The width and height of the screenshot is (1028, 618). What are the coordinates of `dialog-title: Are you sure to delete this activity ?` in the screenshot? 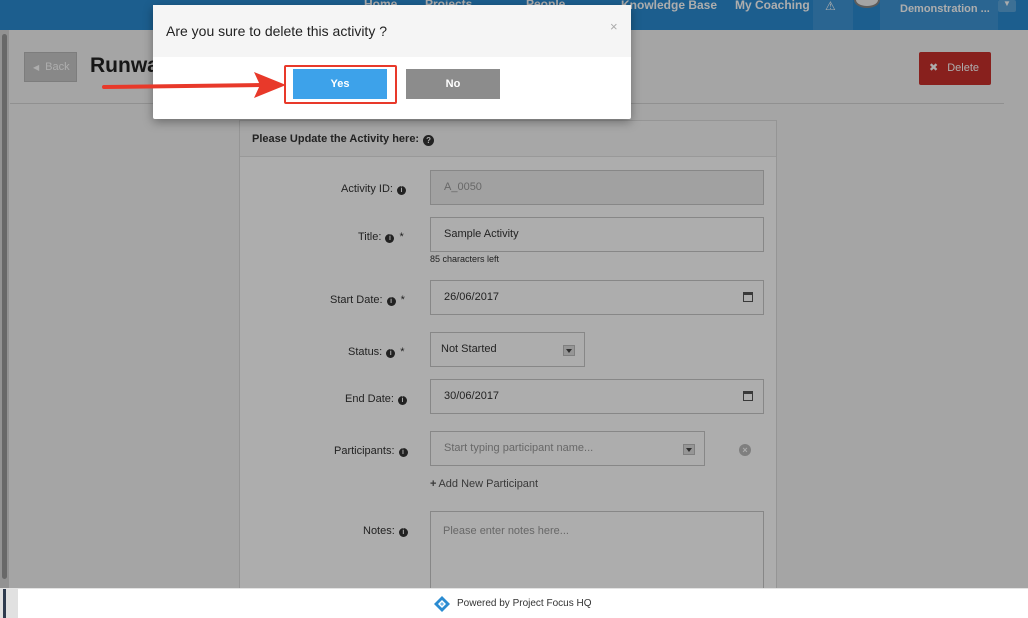 It's located at (276, 31).